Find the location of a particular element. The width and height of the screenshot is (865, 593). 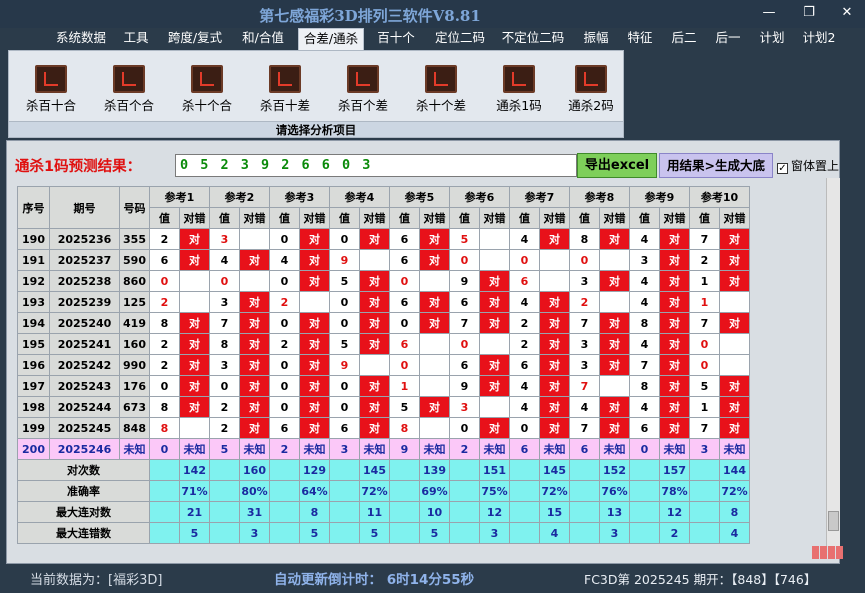

ref-value: 7 is located at coordinates (644, 365).